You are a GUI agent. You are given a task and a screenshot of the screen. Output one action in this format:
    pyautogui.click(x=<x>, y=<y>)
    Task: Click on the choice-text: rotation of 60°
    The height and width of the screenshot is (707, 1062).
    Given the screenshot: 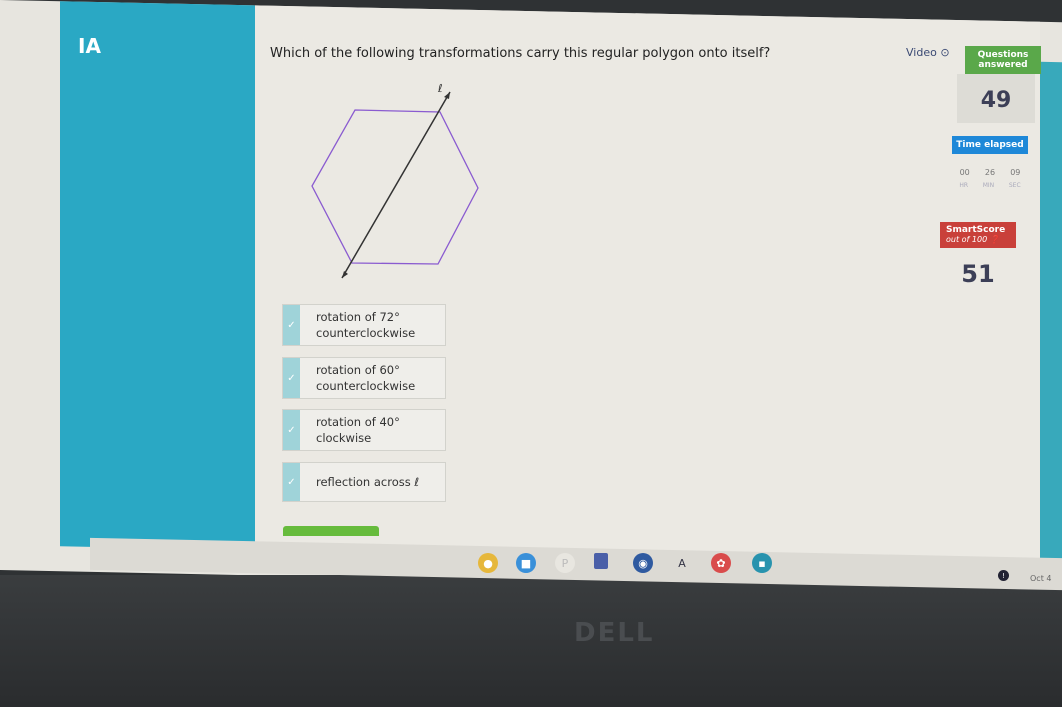 What is the action you would take?
    pyautogui.click(x=358, y=370)
    